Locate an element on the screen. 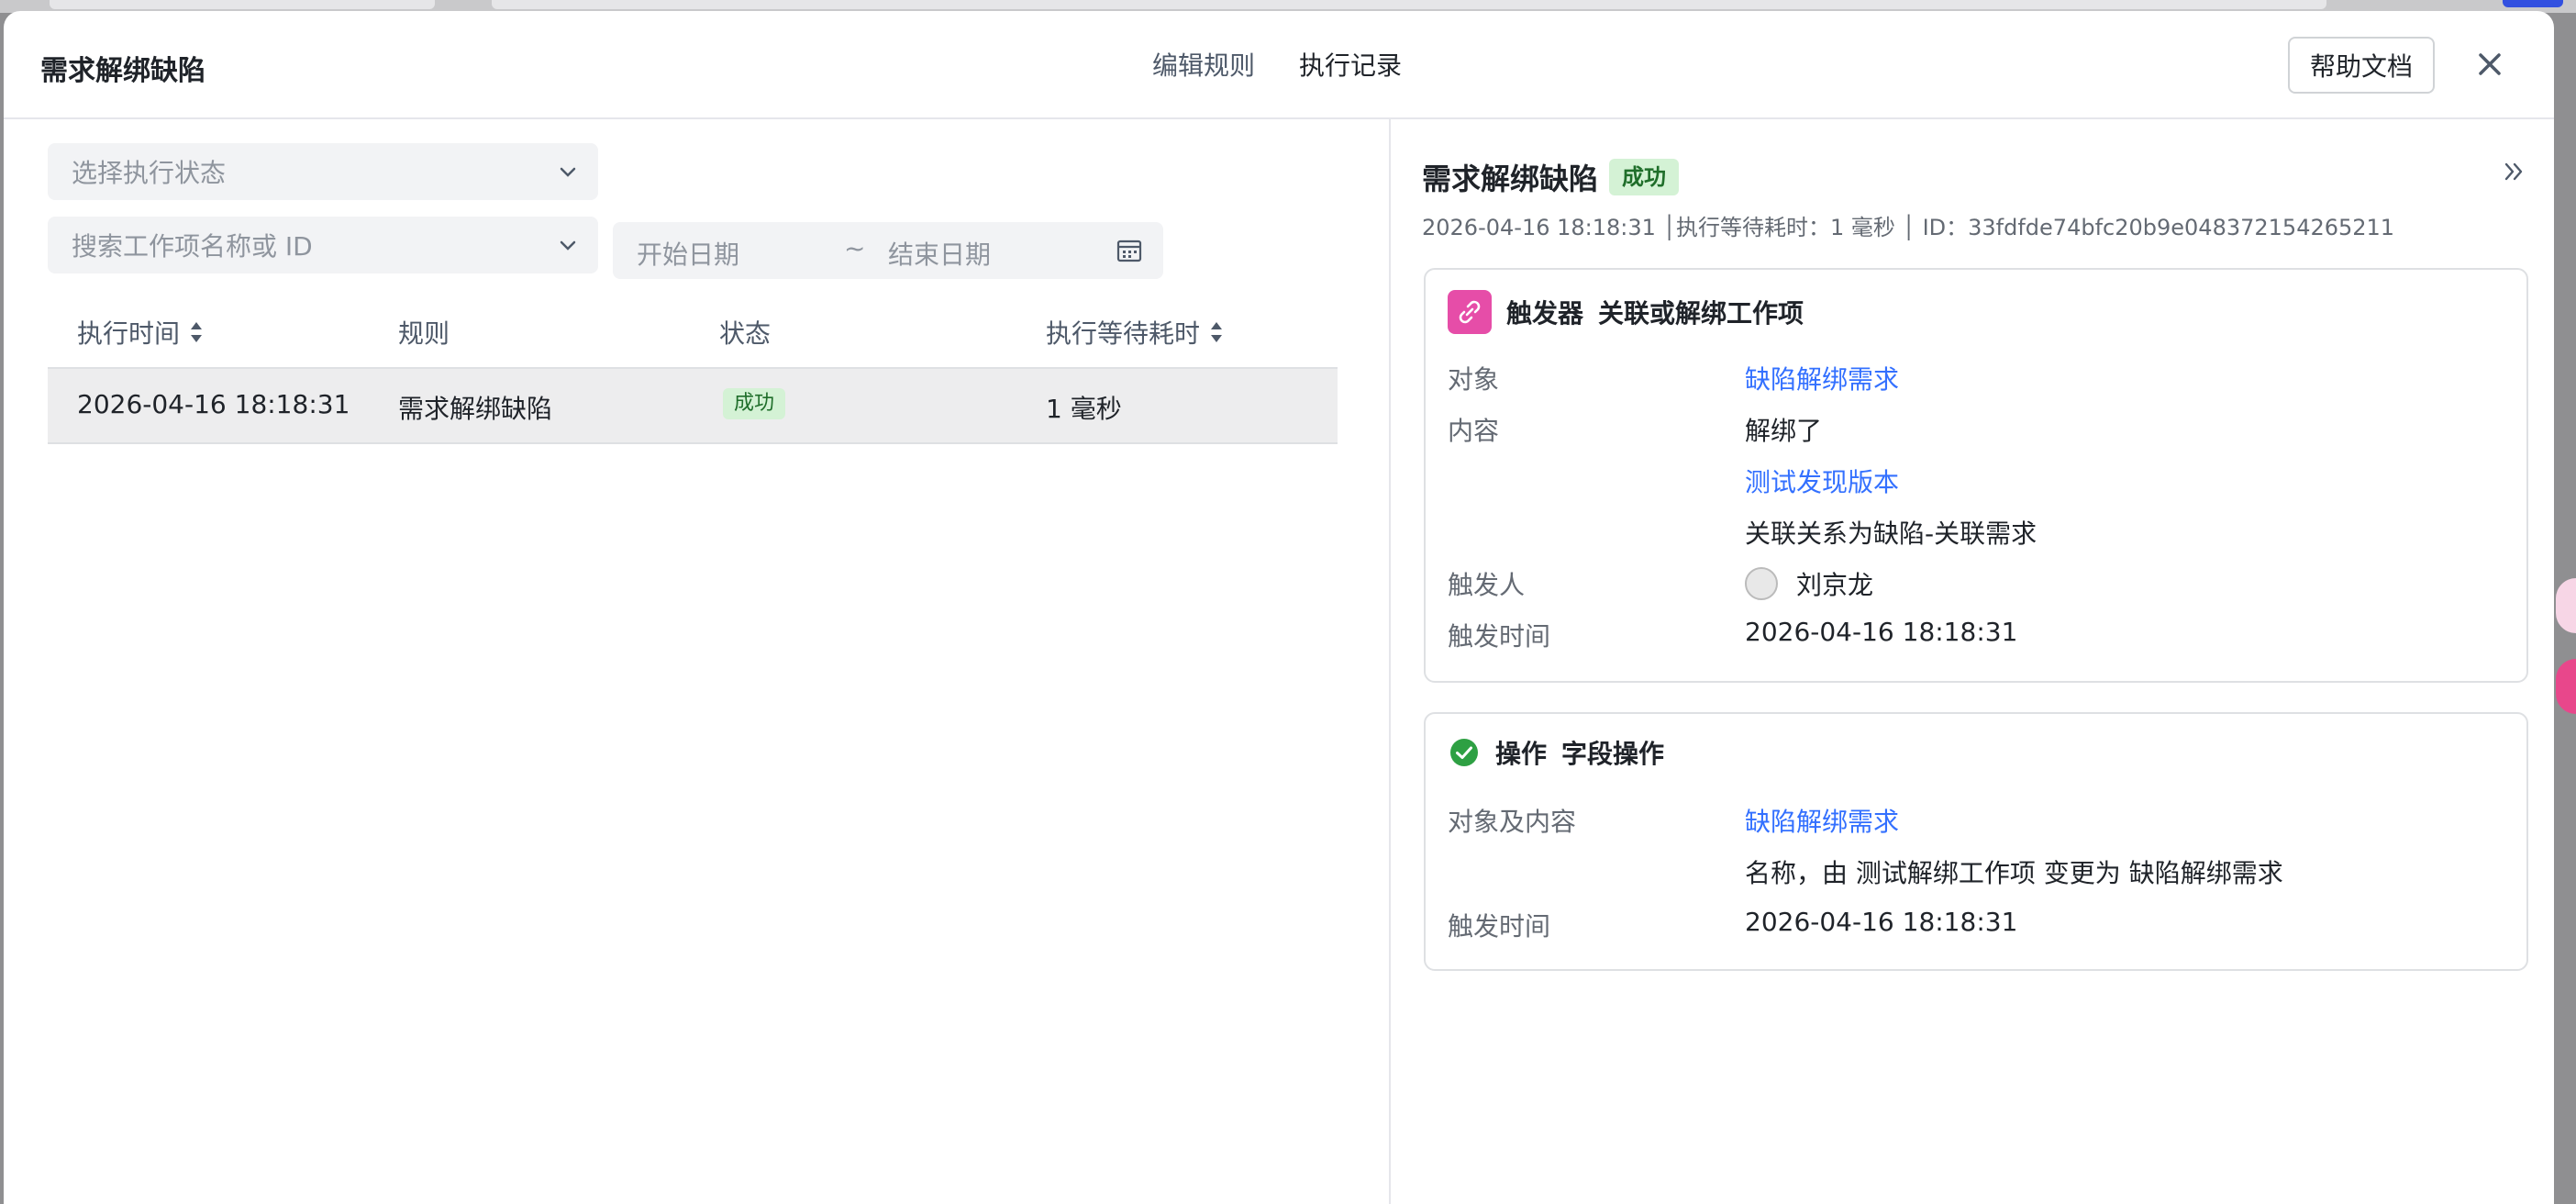 This screenshot has width=2576, height=1204. column-header-status: 状态 is located at coordinates (745, 334).